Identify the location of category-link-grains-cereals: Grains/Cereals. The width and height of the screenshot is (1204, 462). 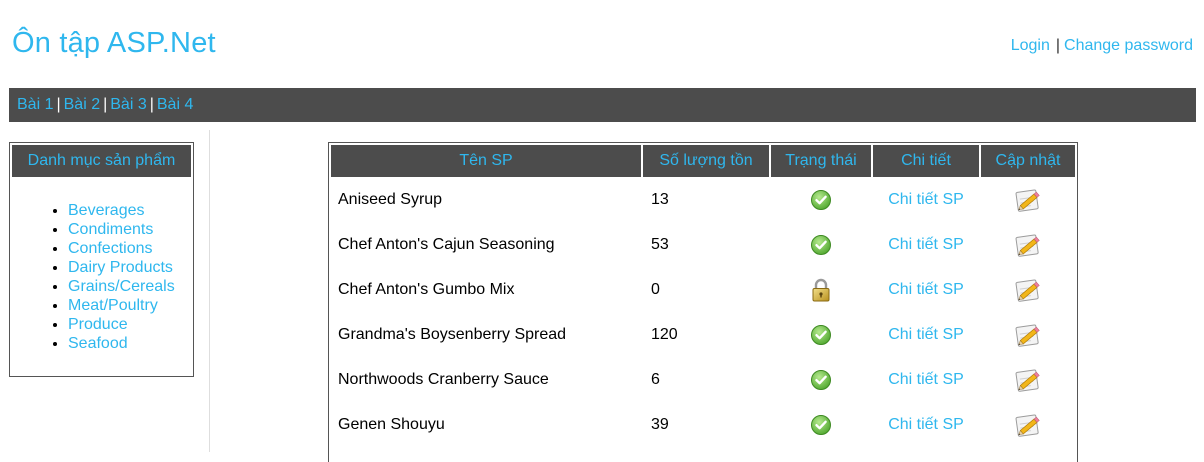
(121, 286).